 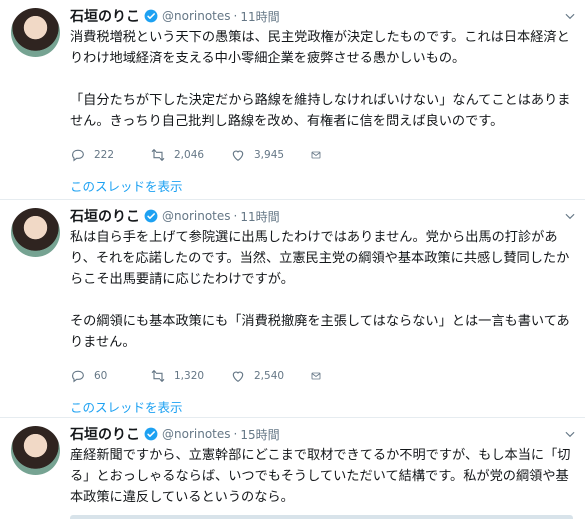 I want to click on reply-button: 222, so click(x=110, y=155).